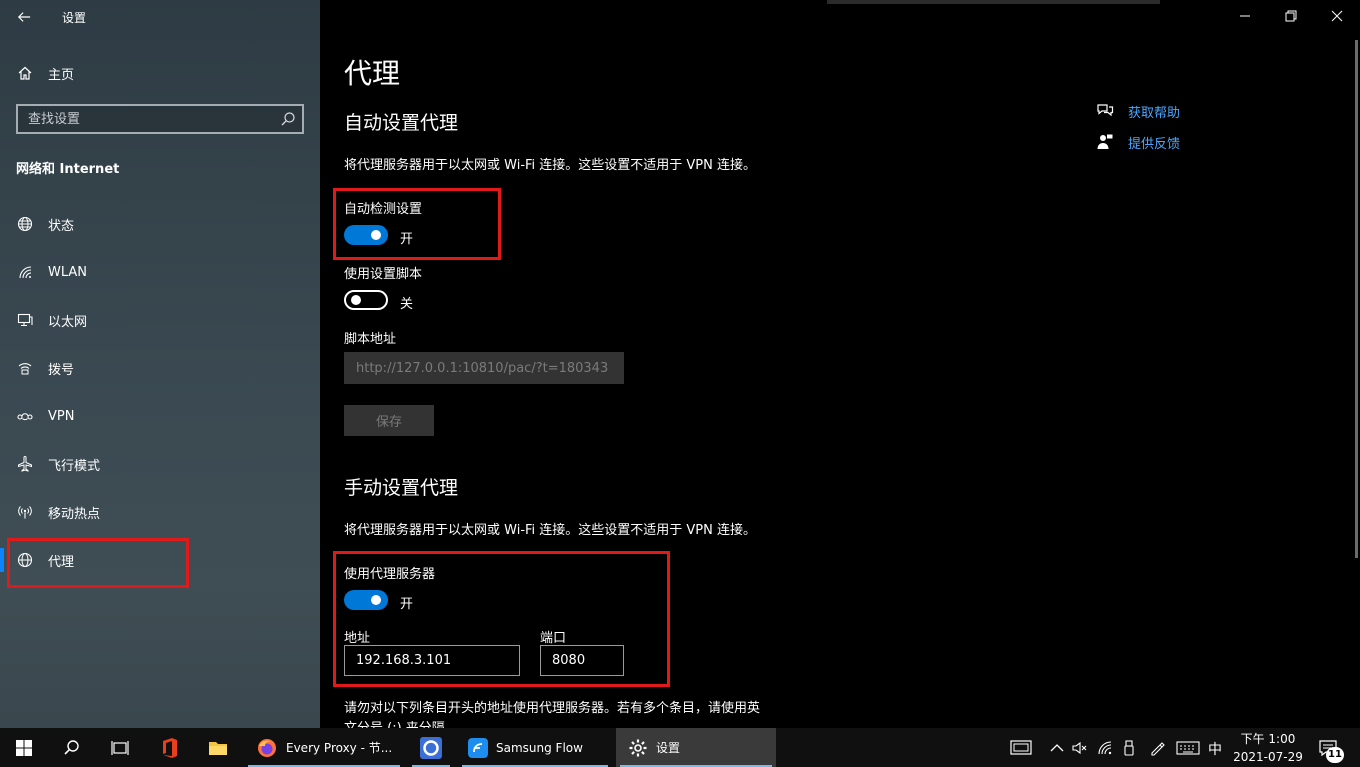  I want to click on auto-proxy-description: 将代理服务器用于以太网或 Wi-Fi 连接。这些设置不适用于 VPN 连接。, so click(550, 165).